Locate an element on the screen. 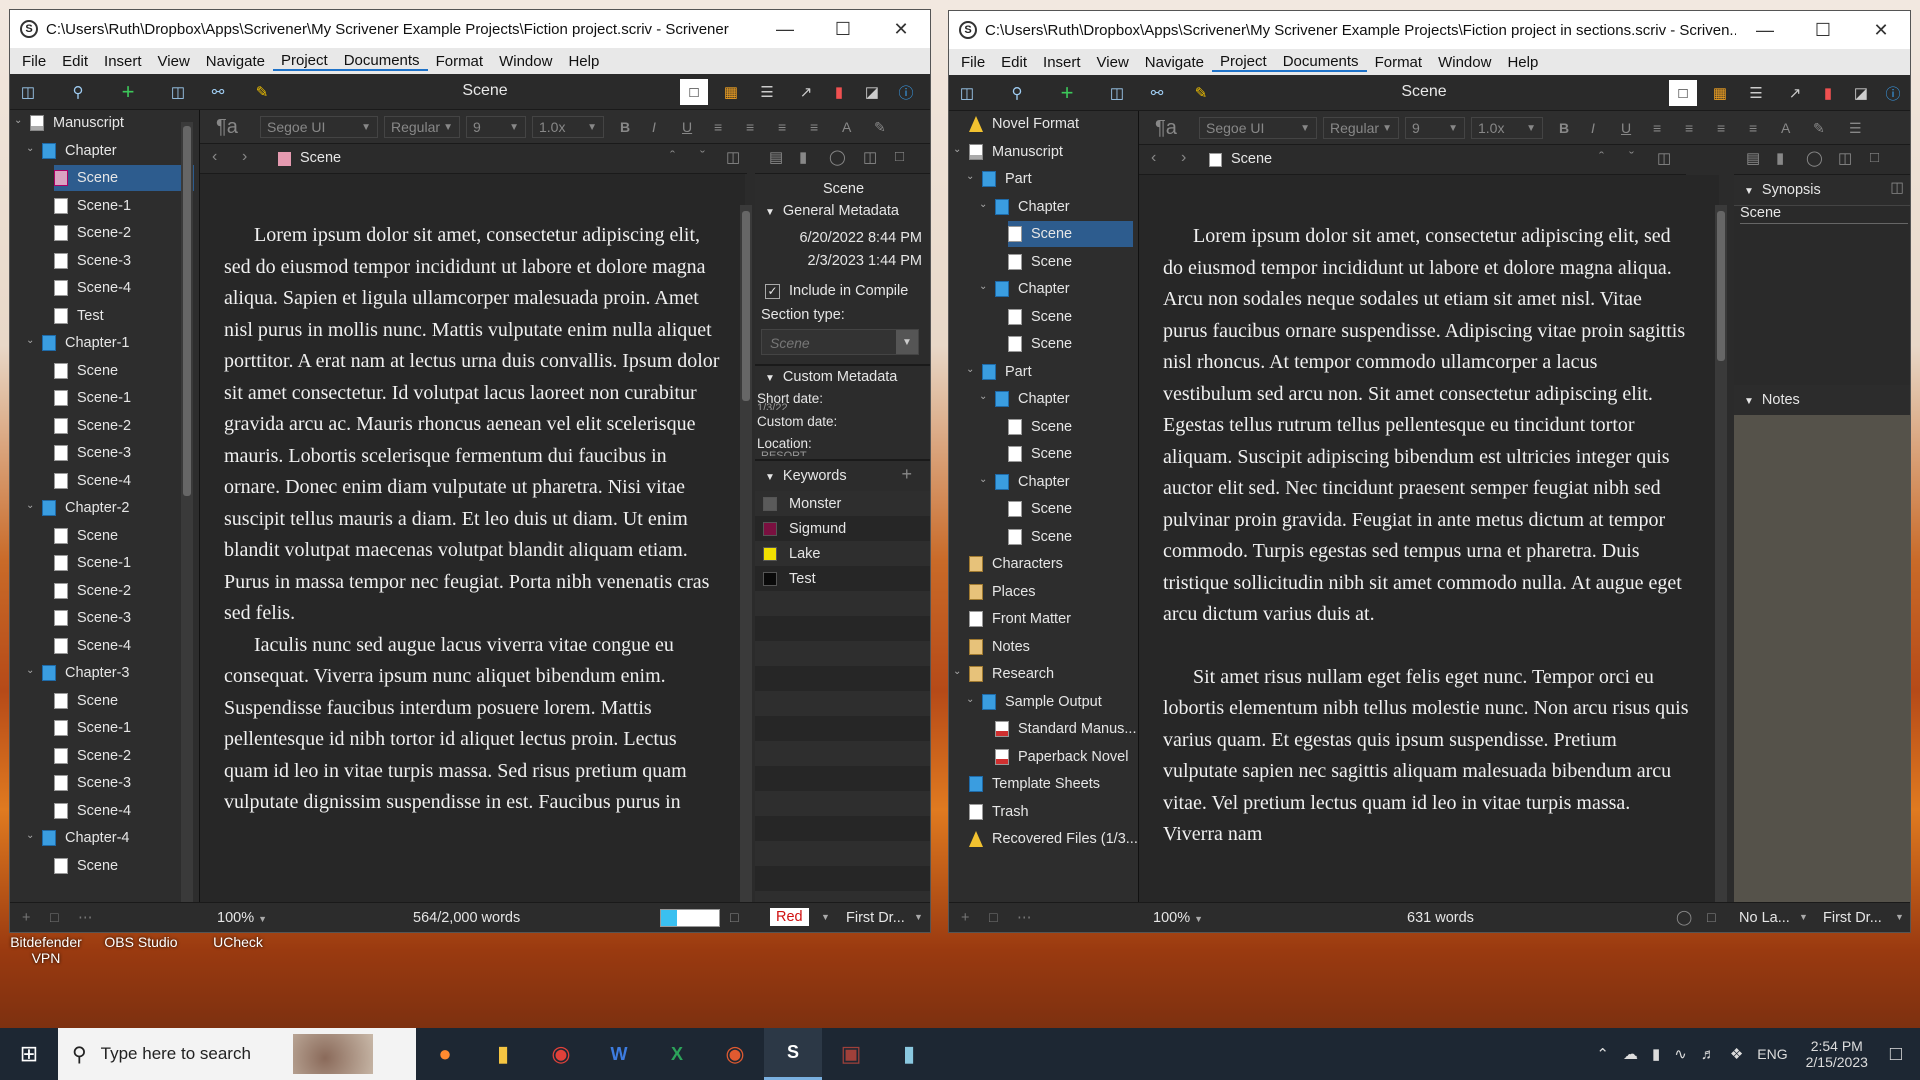 The width and height of the screenshot is (1920, 1080). language-indicator: ENG is located at coordinates (1772, 1054).